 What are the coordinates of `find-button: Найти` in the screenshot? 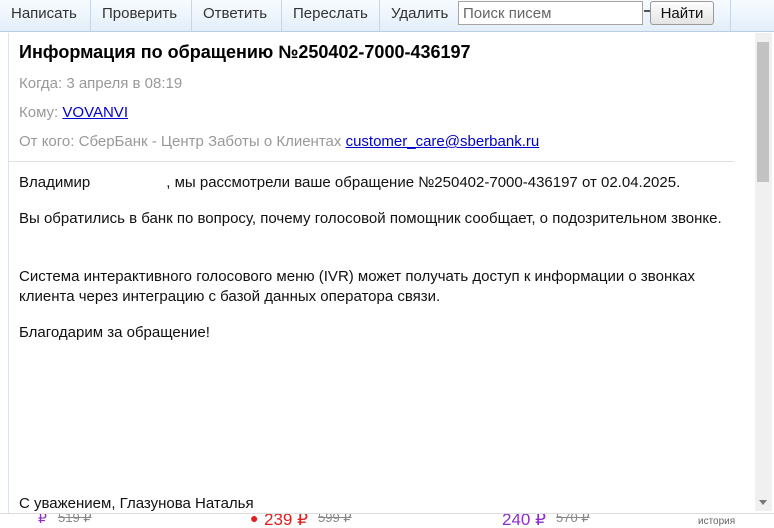 It's located at (682, 13).